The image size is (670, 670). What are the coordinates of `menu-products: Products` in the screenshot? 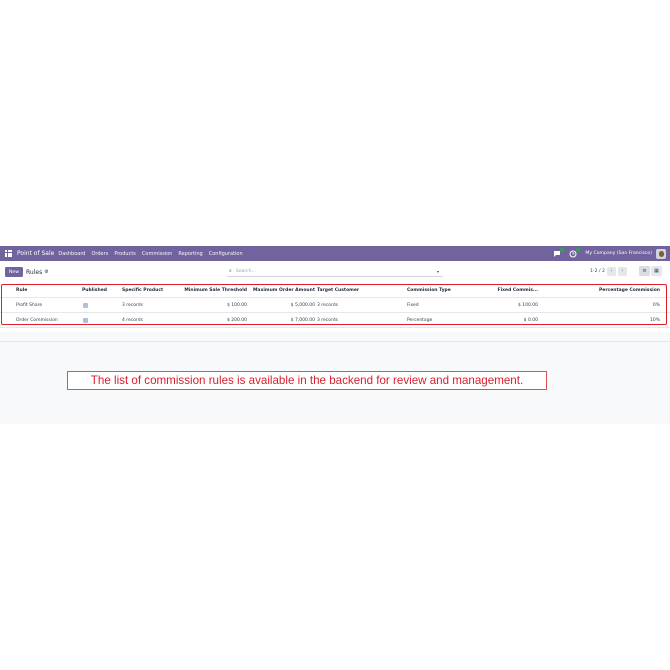 It's located at (125, 254).